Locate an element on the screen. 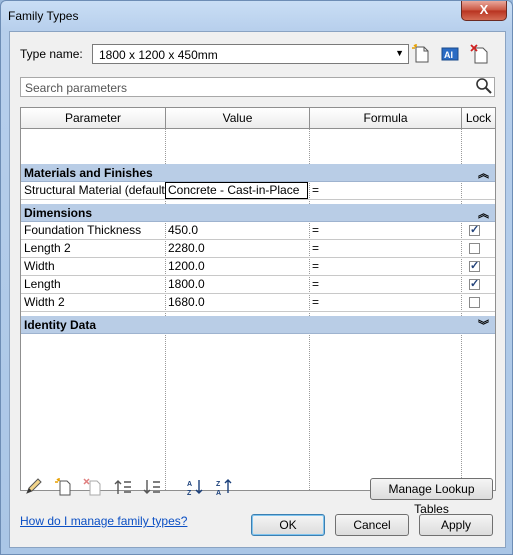 Image resolution: width=513 pixels, height=555 pixels. parameter-cell: Structural Material (default) is located at coordinates (94, 190).